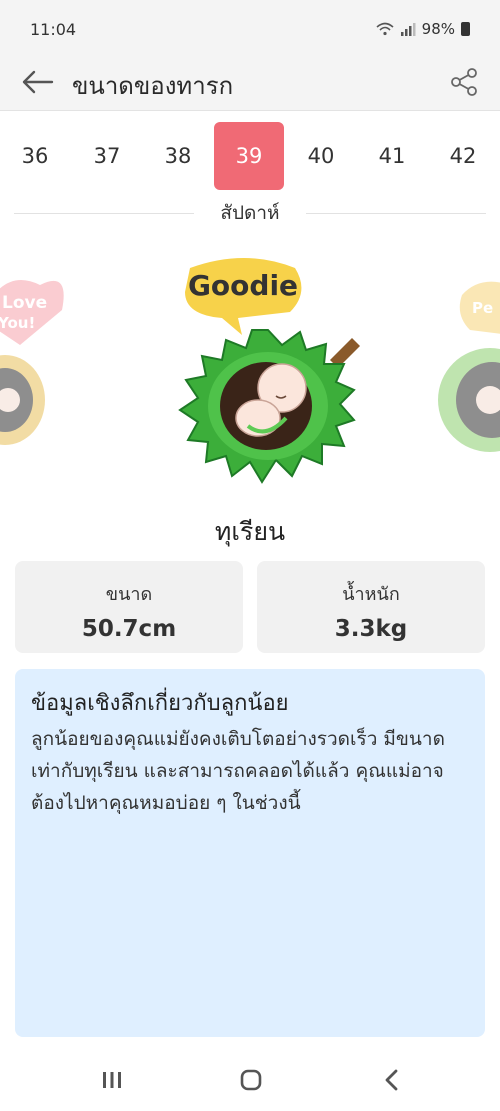 The image size is (500, 1111). I want to click on week-item-38: 38, so click(178, 156).